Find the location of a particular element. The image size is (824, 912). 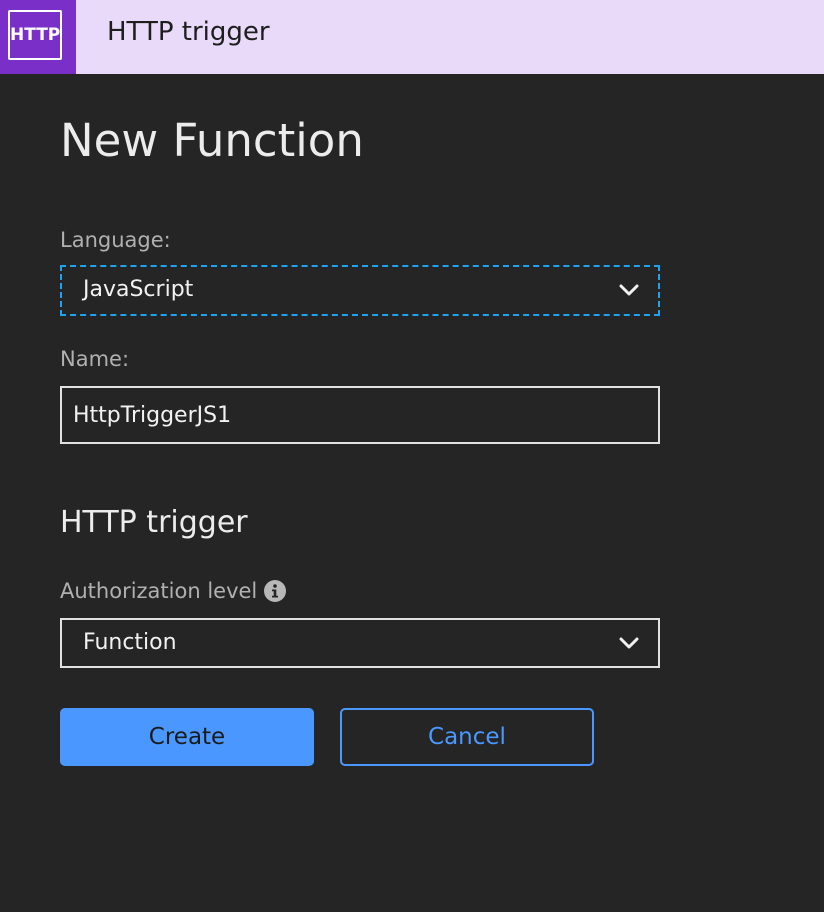

http-badge: HTTP is located at coordinates (35, 35).